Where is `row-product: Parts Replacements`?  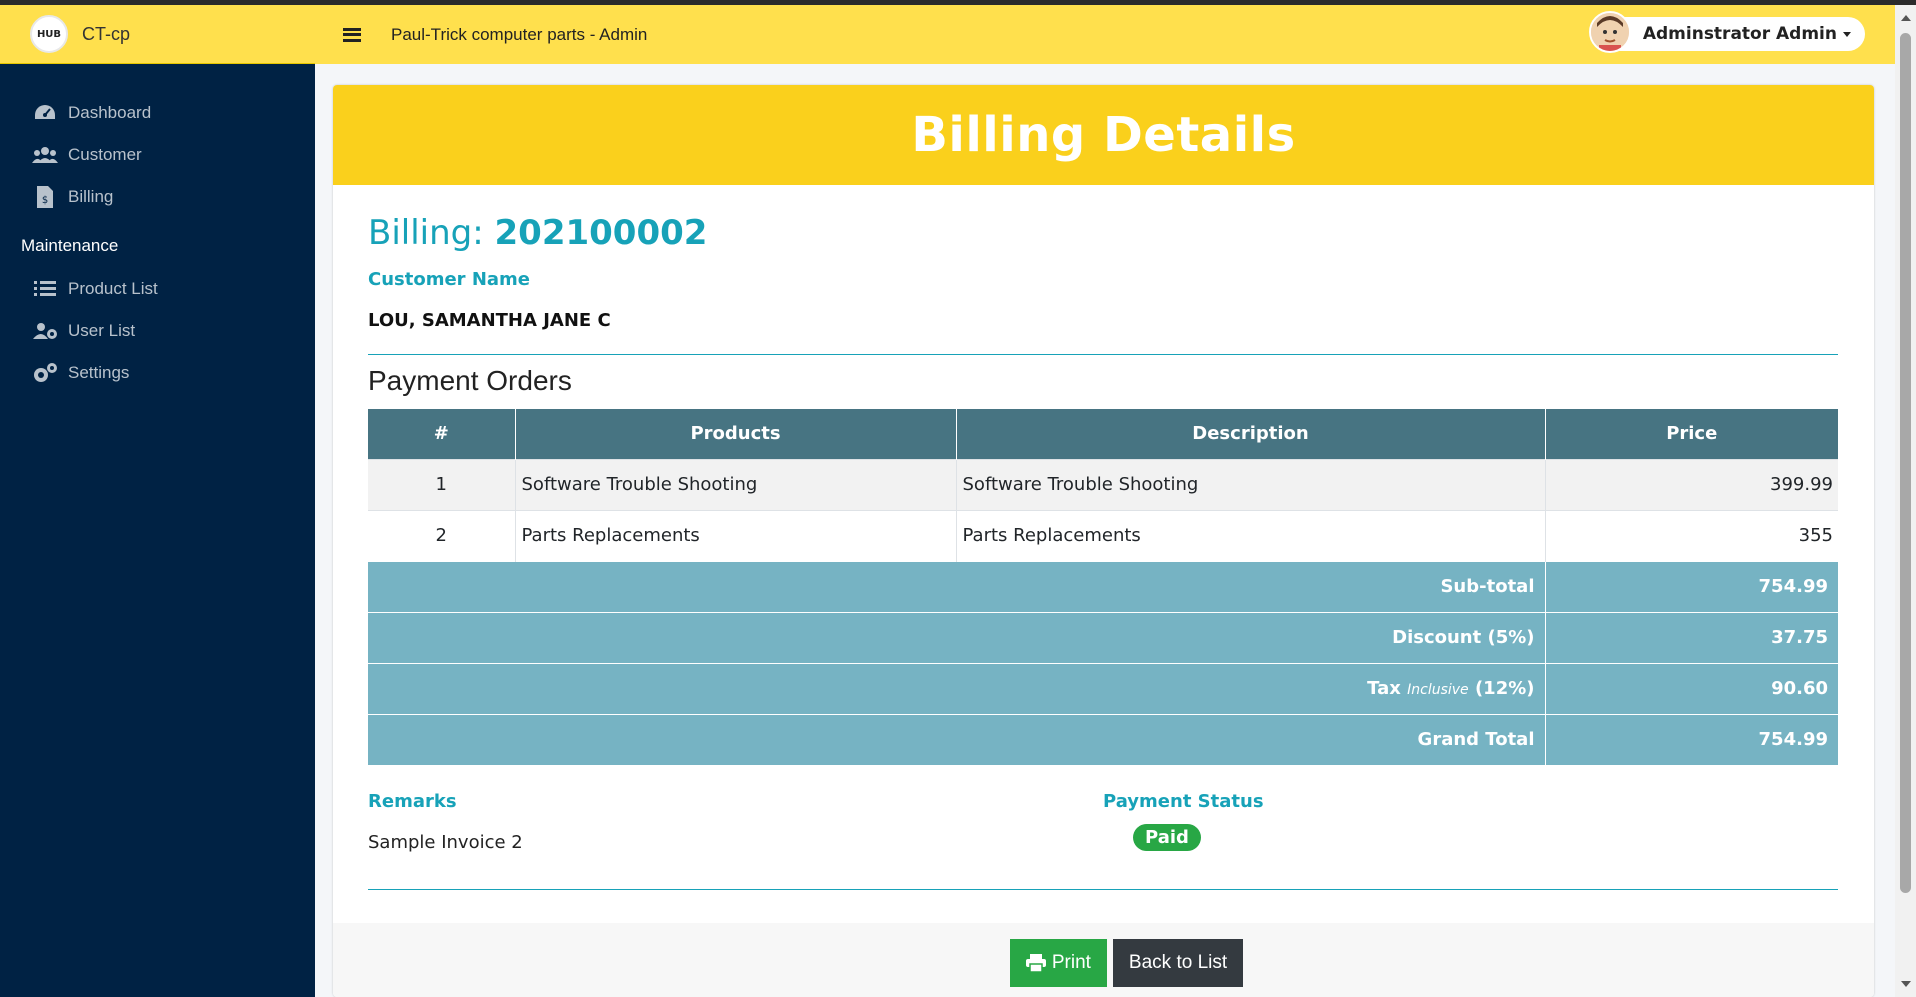 row-product: Parts Replacements is located at coordinates (736, 535).